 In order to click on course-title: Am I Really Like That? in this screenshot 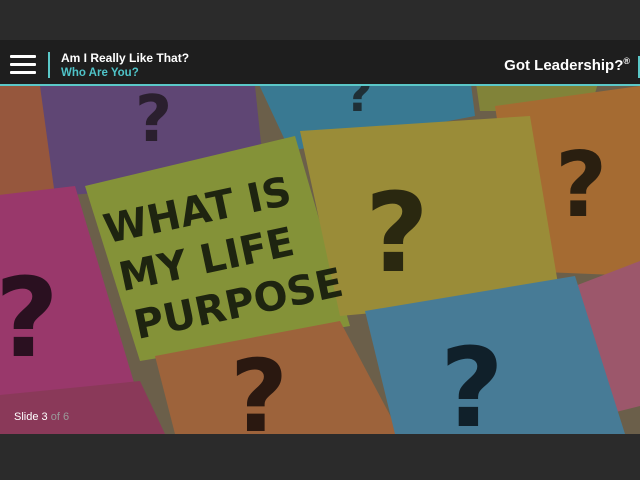, I will do `click(125, 58)`.